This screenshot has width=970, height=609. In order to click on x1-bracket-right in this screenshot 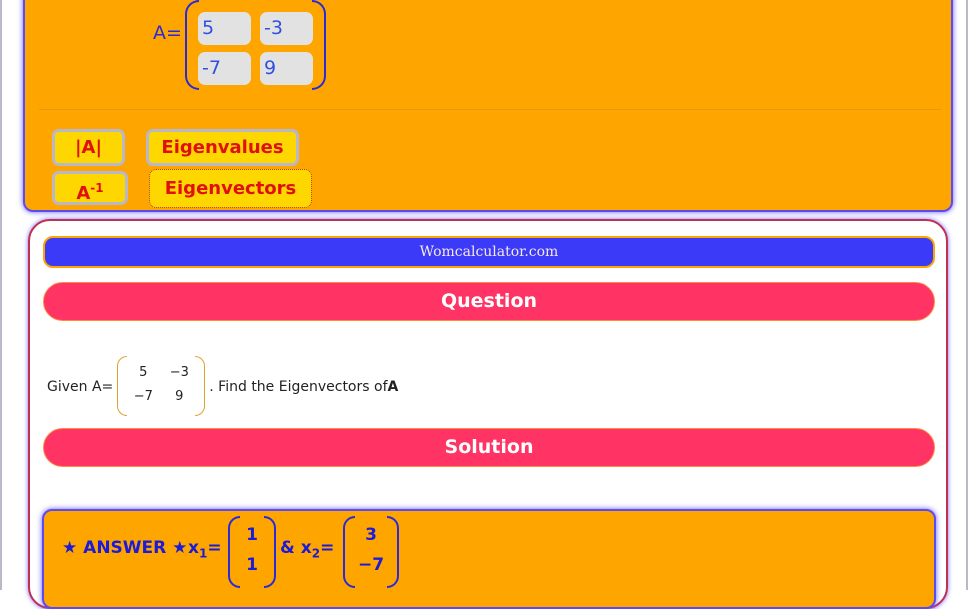, I will do `click(270, 552)`.